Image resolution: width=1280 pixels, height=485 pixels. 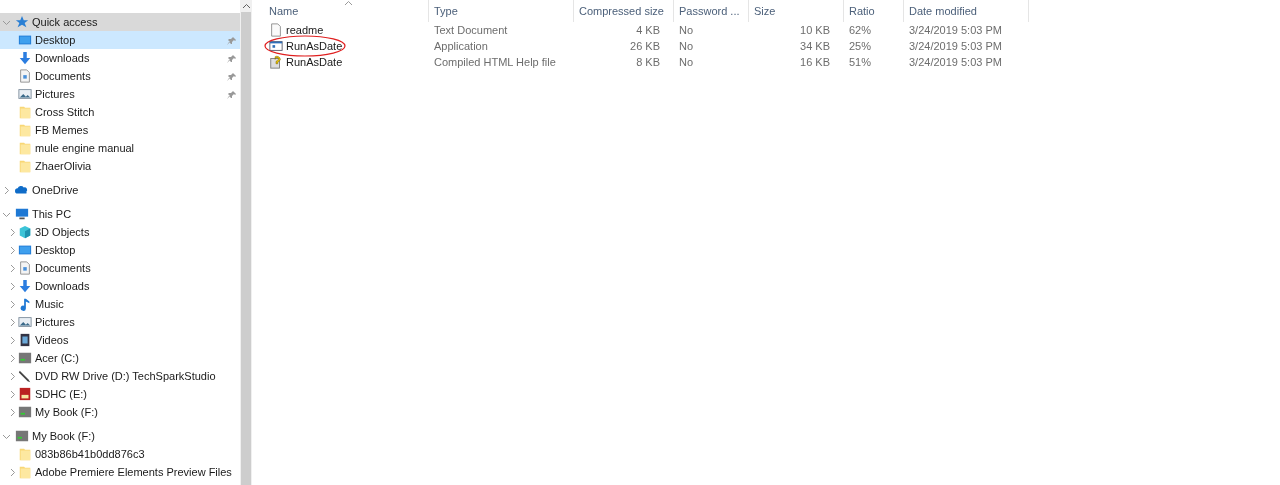 I want to click on application-icon, so click(x=276, y=46).